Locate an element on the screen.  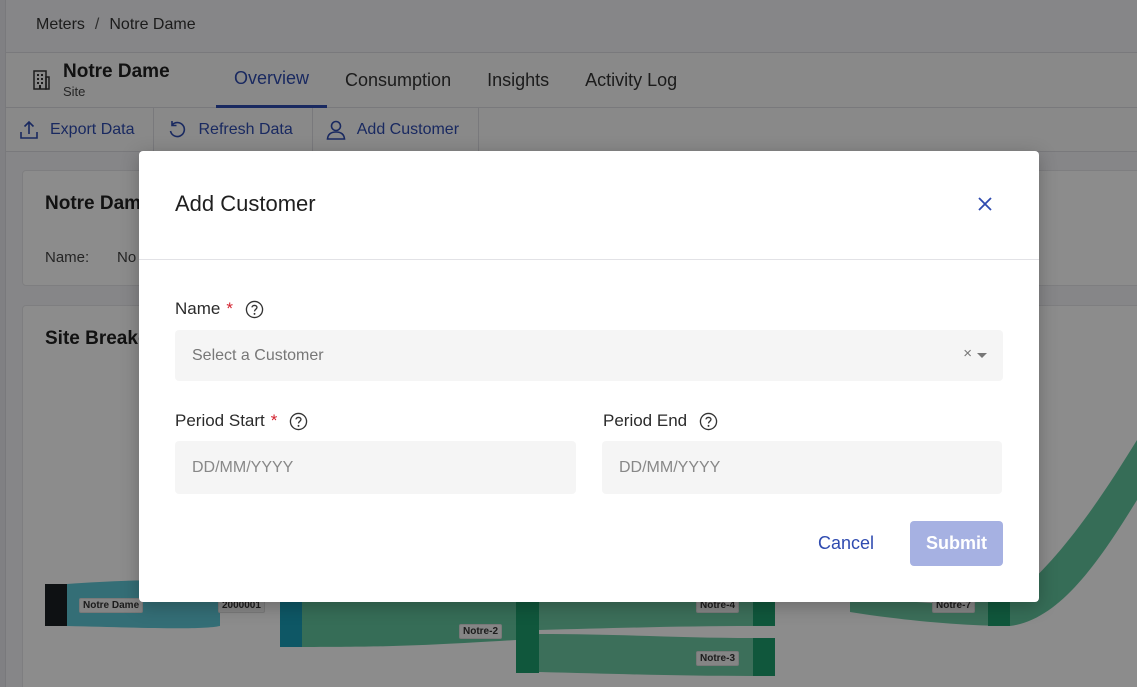
period-start-field-label: Period Start * is located at coordinates (241, 421).